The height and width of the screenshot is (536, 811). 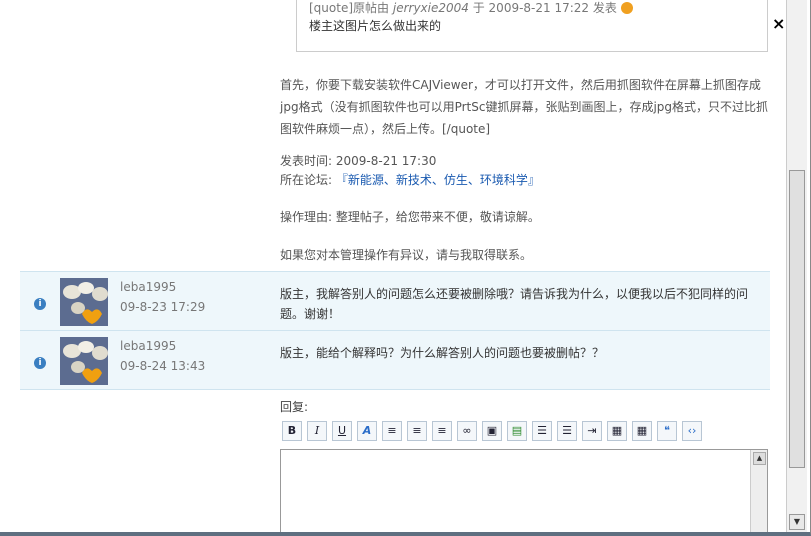 What do you see at coordinates (617, 431) in the screenshot?
I see `image-left-icon: ▦` at bounding box center [617, 431].